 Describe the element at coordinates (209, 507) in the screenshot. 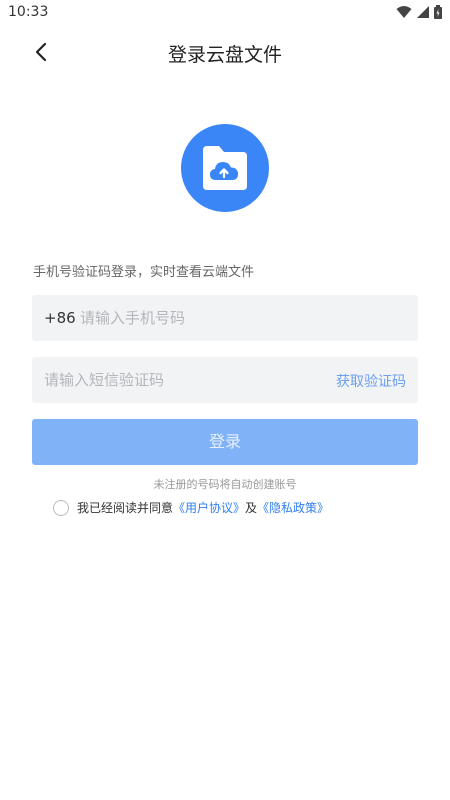

I see `user-agreement-link: 《用户协议》` at that location.